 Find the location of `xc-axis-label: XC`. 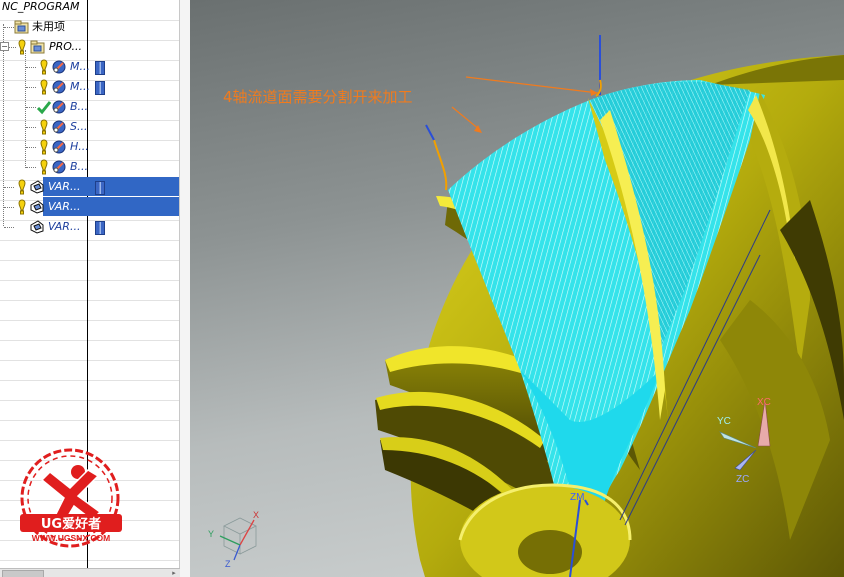

xc-axis-label: XC is located at coordinates (764, 402).